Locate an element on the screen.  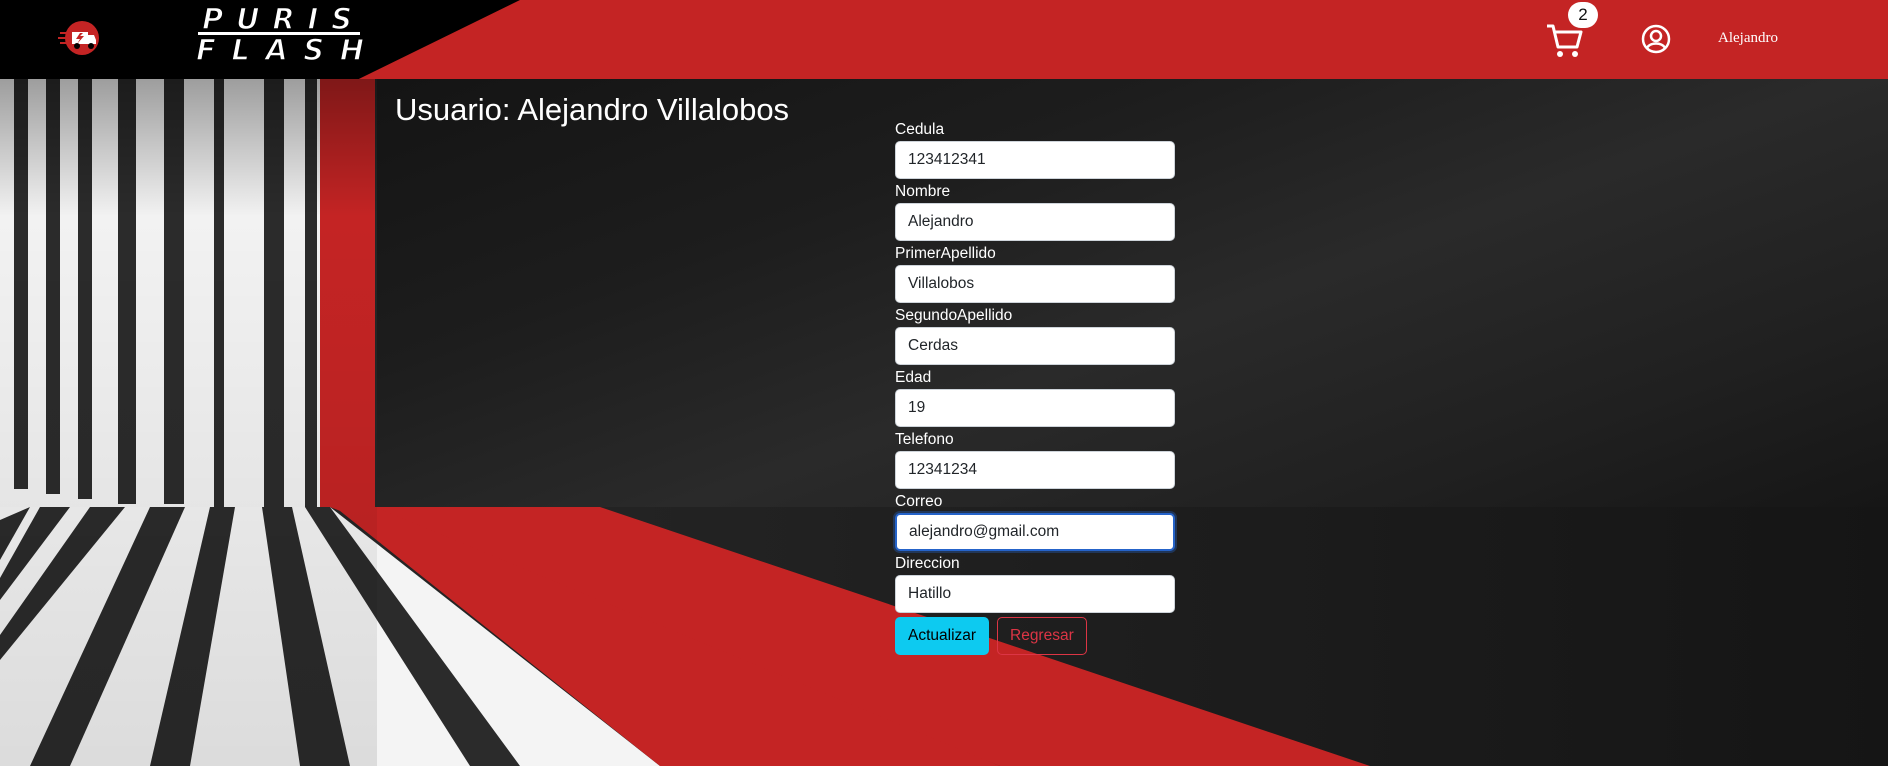
navbar: PURIS FLASH 2 Alejandro is located at coordinates (944, 39).